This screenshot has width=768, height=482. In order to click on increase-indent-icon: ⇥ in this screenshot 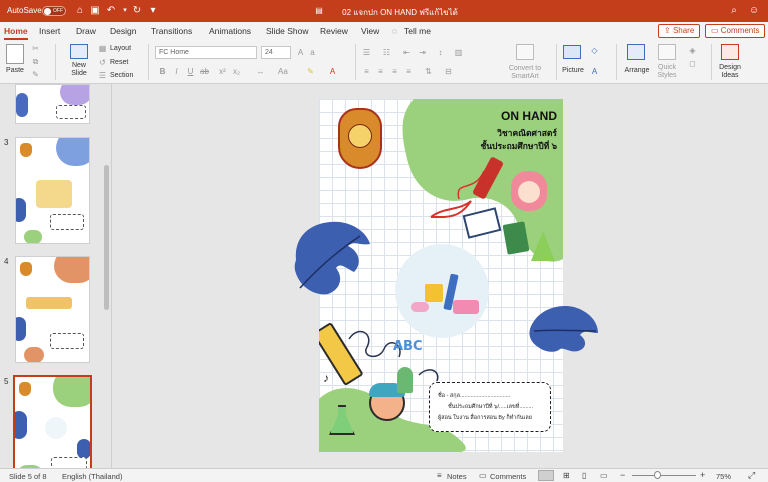, I will do `click(422, 52)`.